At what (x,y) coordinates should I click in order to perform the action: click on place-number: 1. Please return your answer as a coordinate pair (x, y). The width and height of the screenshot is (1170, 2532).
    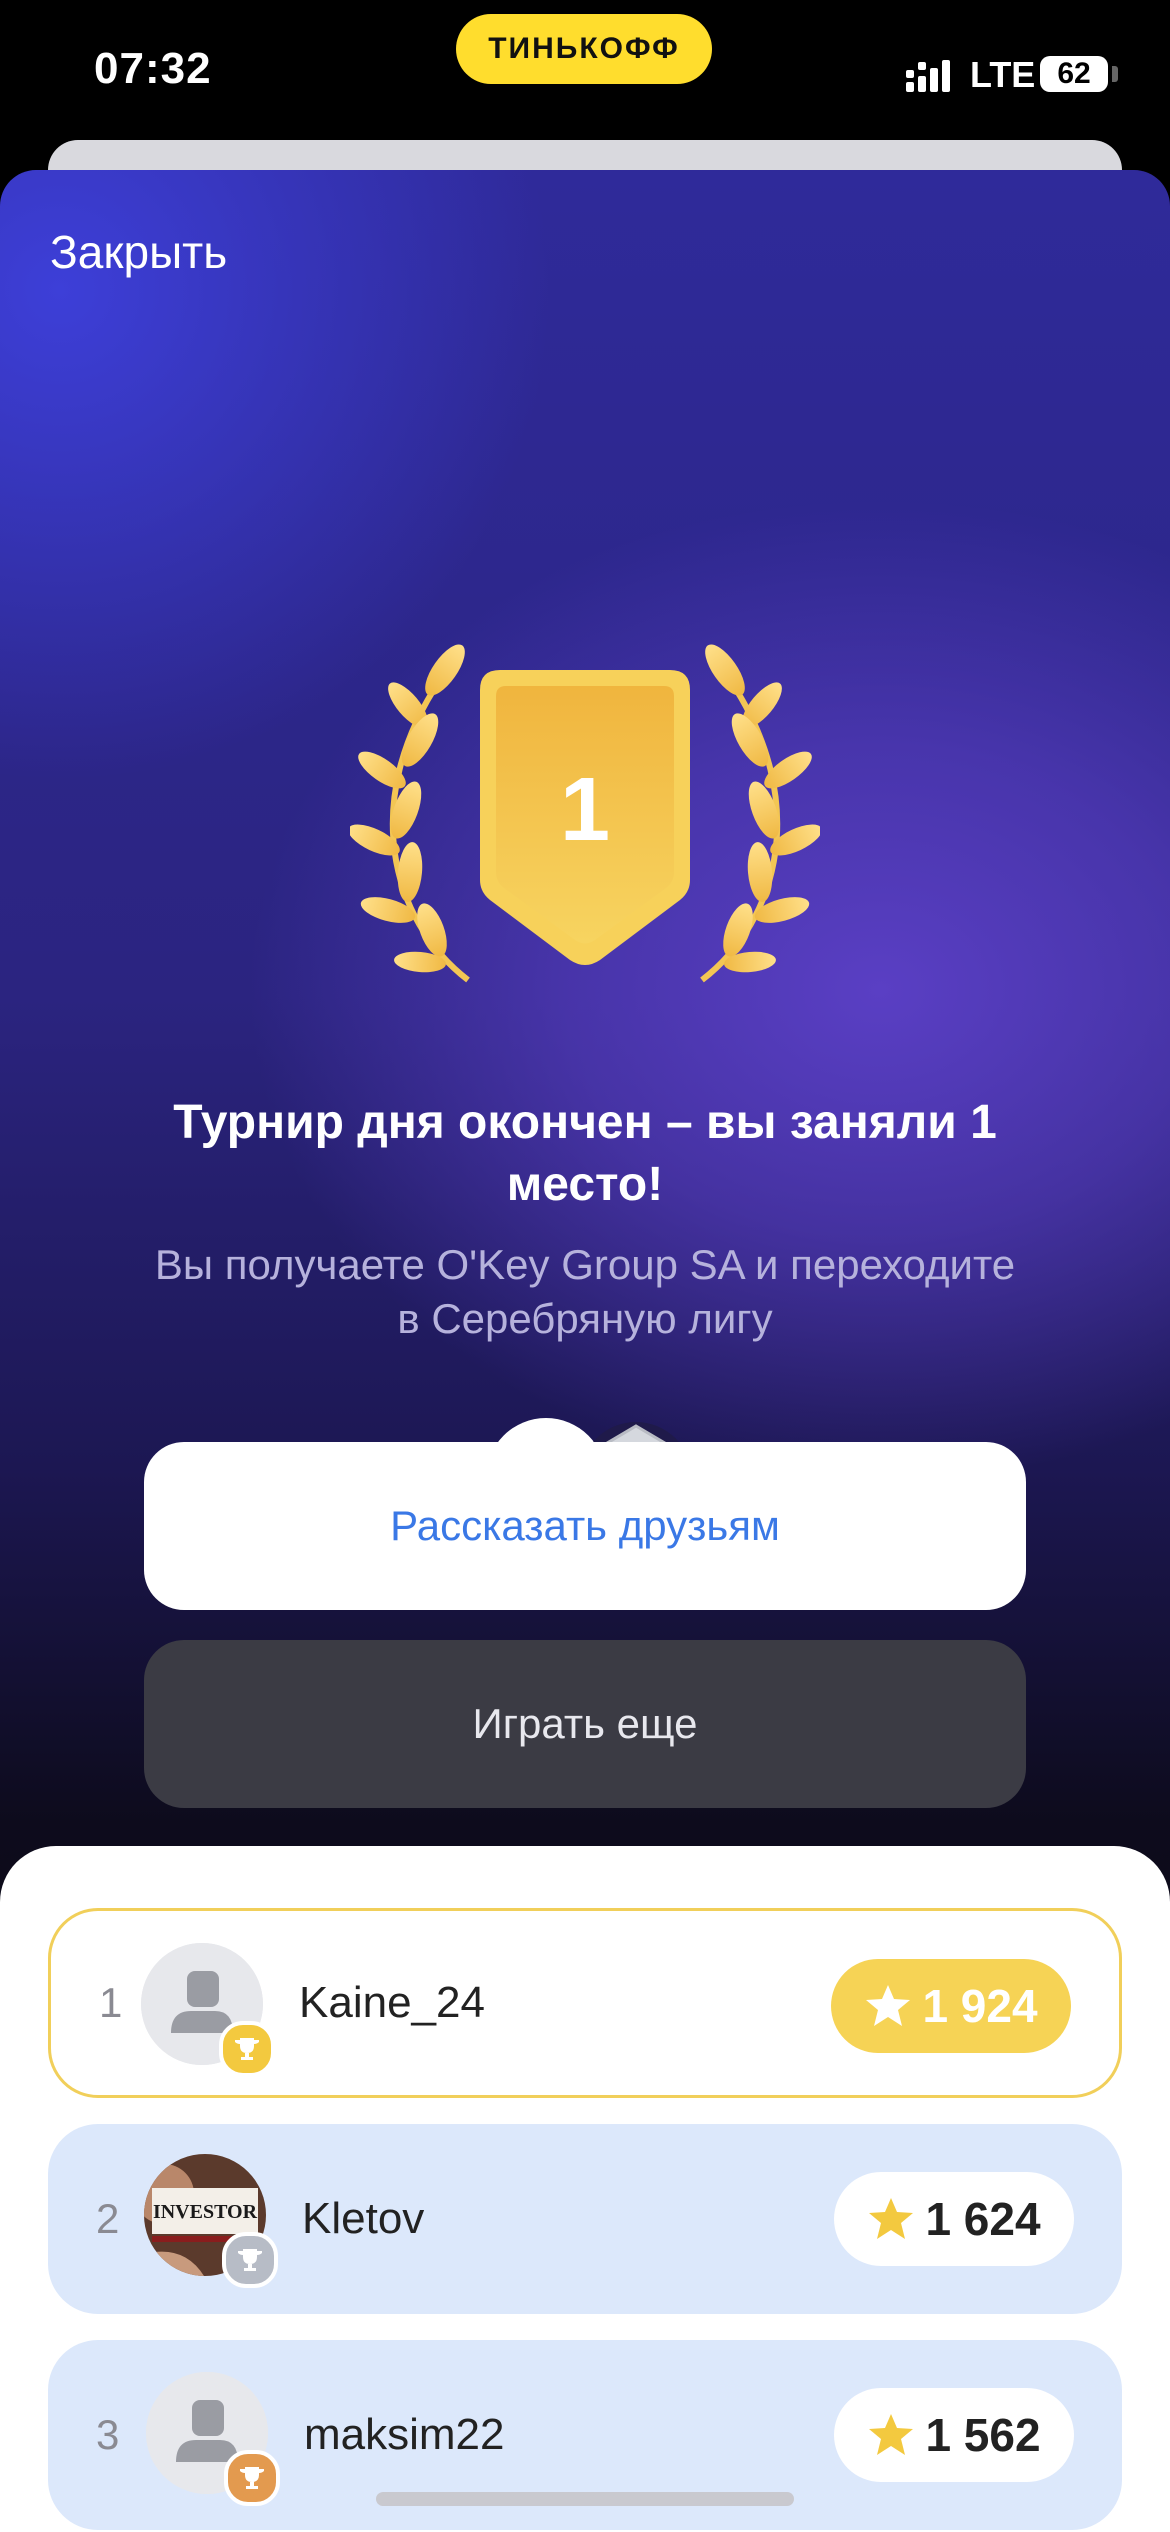
    Looking at the image, I should click on (585, 810).